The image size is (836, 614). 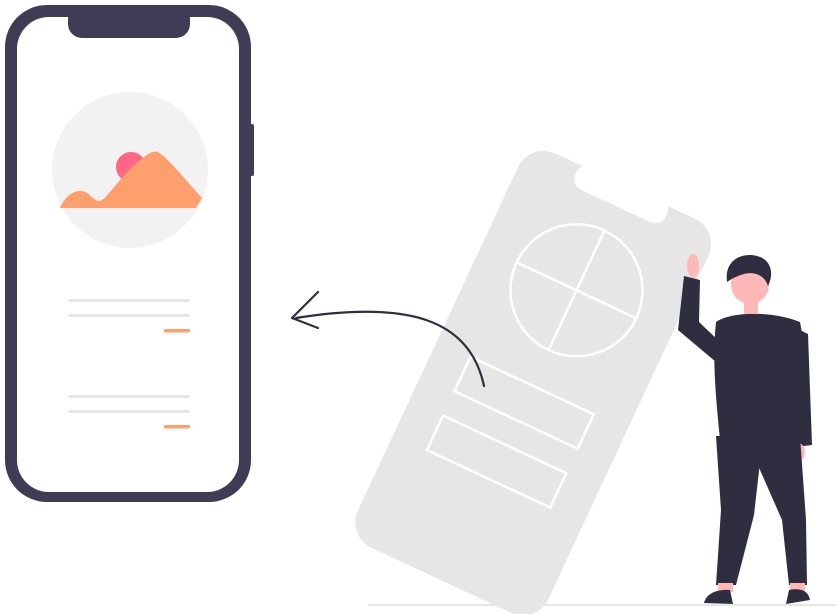 What do you see at coordinates (129, 21) in the screenshot?
I see `phone-notch` at bounding box center [129, 21].